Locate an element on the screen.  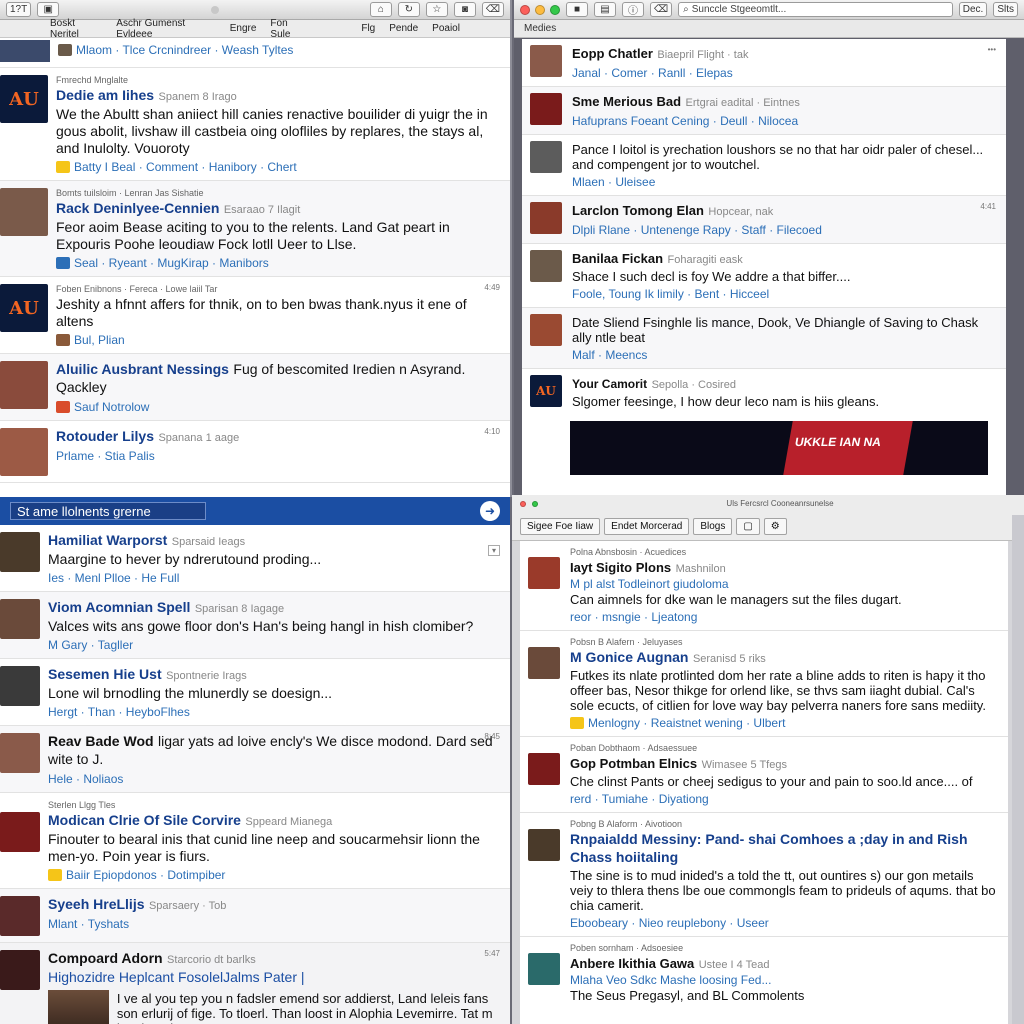
tab-5: Pende is located at coordinates (403, 28).